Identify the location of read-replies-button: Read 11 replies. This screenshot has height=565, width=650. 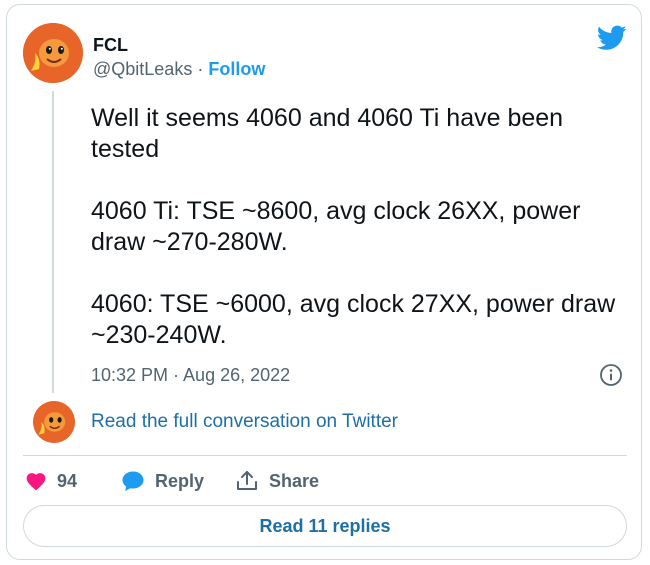
(325, 526).